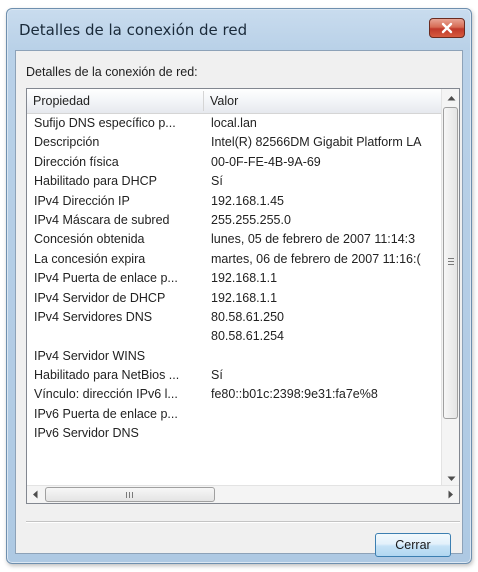 The width and height of the screenshot is (478, 572). Describe the element at coordinates (243, 494) in the screenshot. I see `horizontal-scrollbar` at that location.